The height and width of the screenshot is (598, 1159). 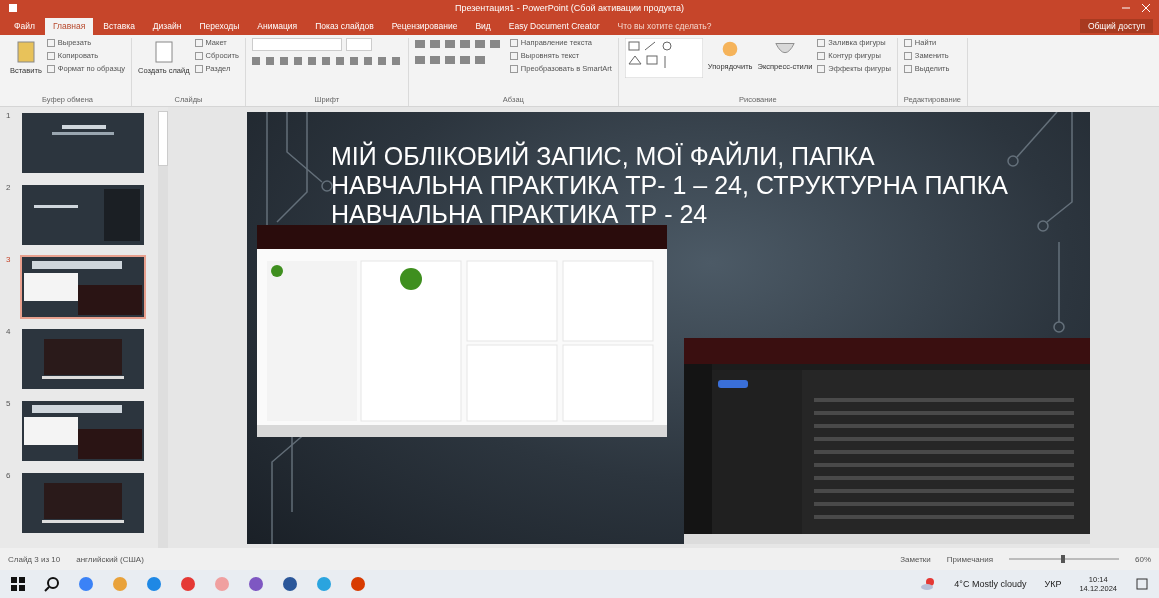 I want to click on ribbon-tab: Анимация, so click(x=277, y=26).